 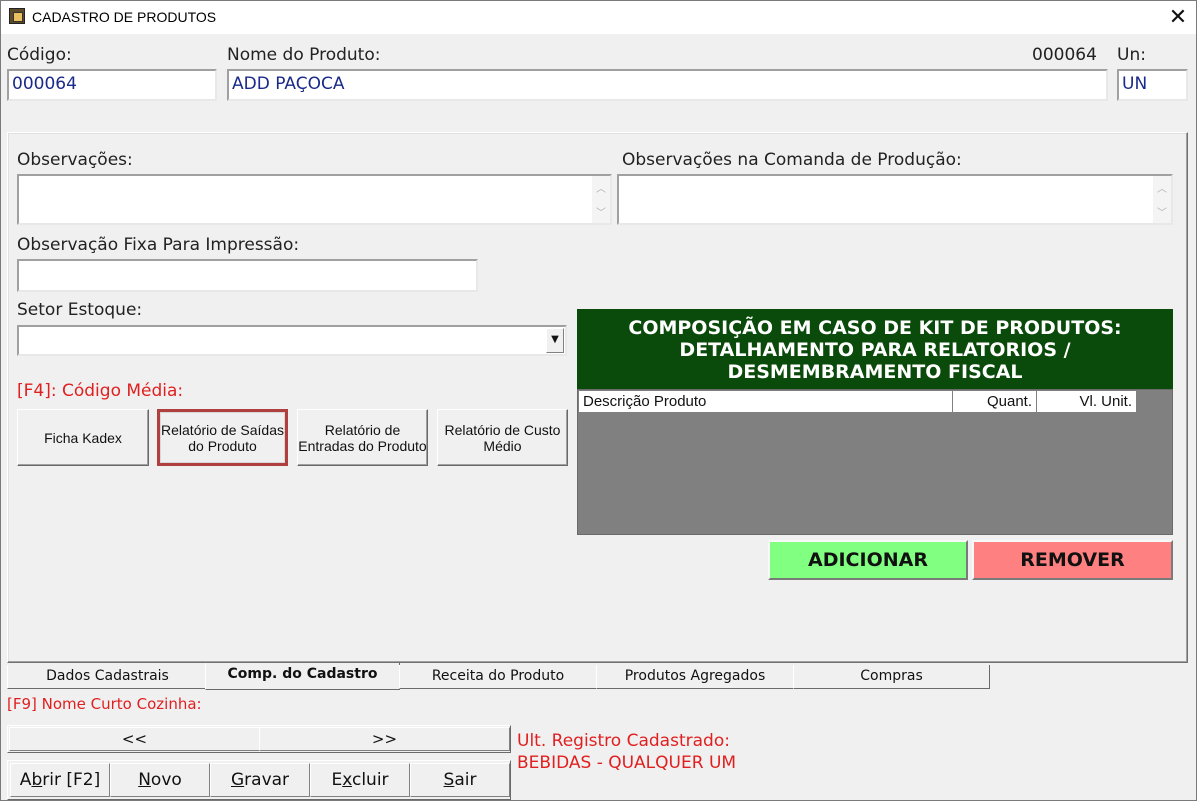 What do you see at coordinates (292, 340) in the screenshot?
I see `setor-estoque-select: ▼` at bounding box center [292, 340].